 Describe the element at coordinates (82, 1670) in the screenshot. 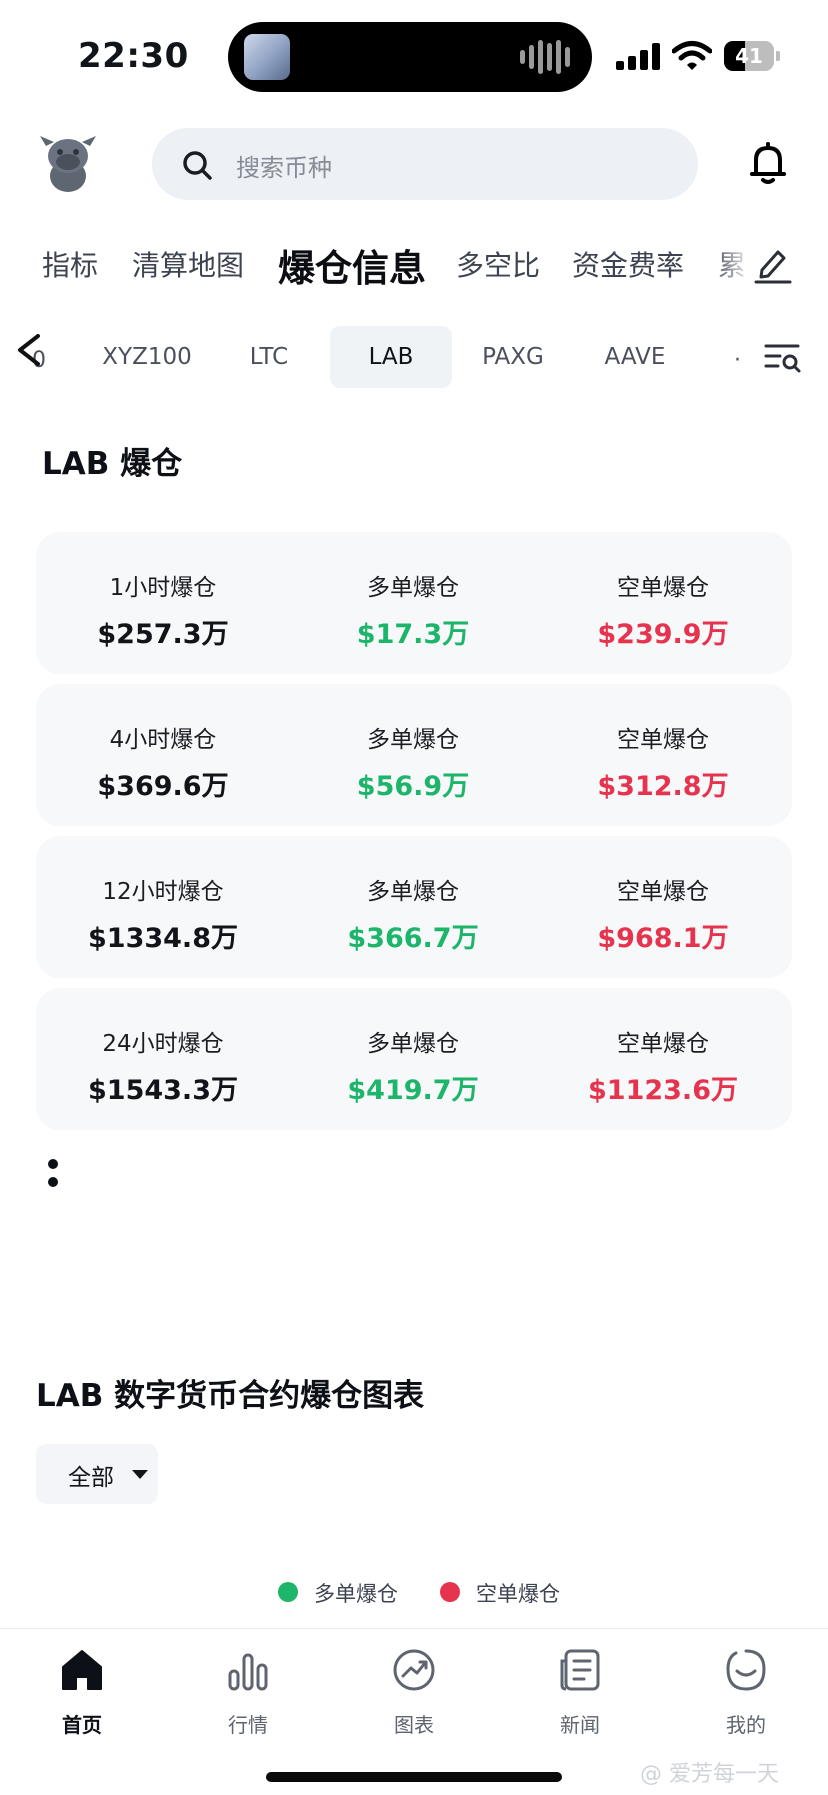

I see `home-icon` at that location.